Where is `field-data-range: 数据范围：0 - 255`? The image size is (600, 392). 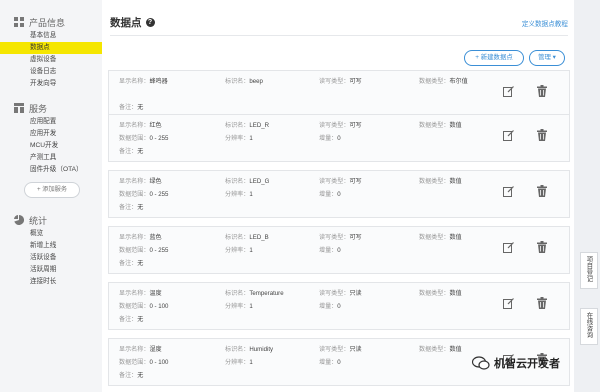
field-data-range: 数据范围：0 - 255 is located at coordinates (143, 193).